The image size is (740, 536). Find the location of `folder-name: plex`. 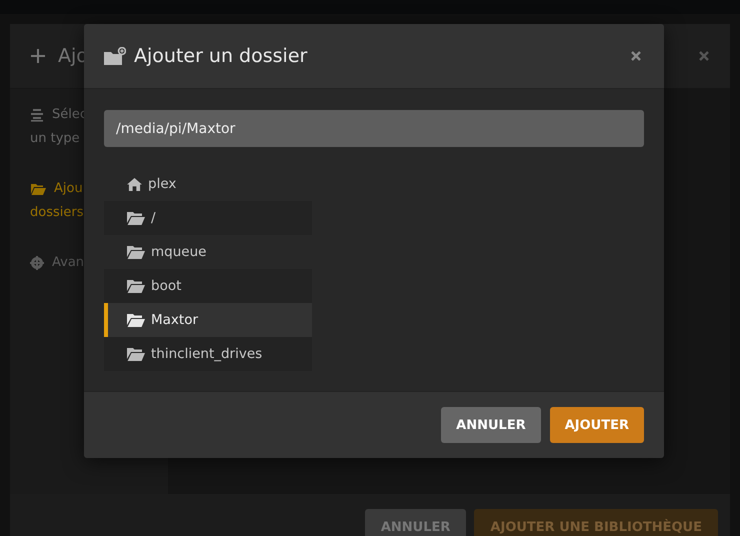

folder-name: plex is located at coordinates (162, 184).